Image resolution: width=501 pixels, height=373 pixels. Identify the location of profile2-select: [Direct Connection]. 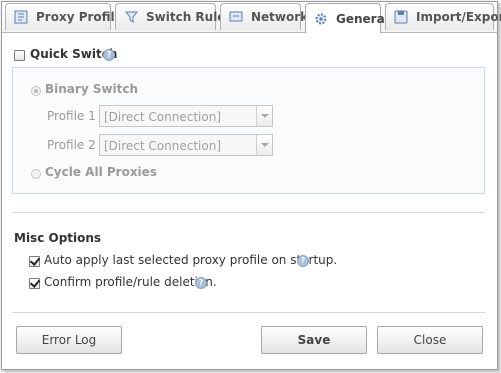
(186, 145).